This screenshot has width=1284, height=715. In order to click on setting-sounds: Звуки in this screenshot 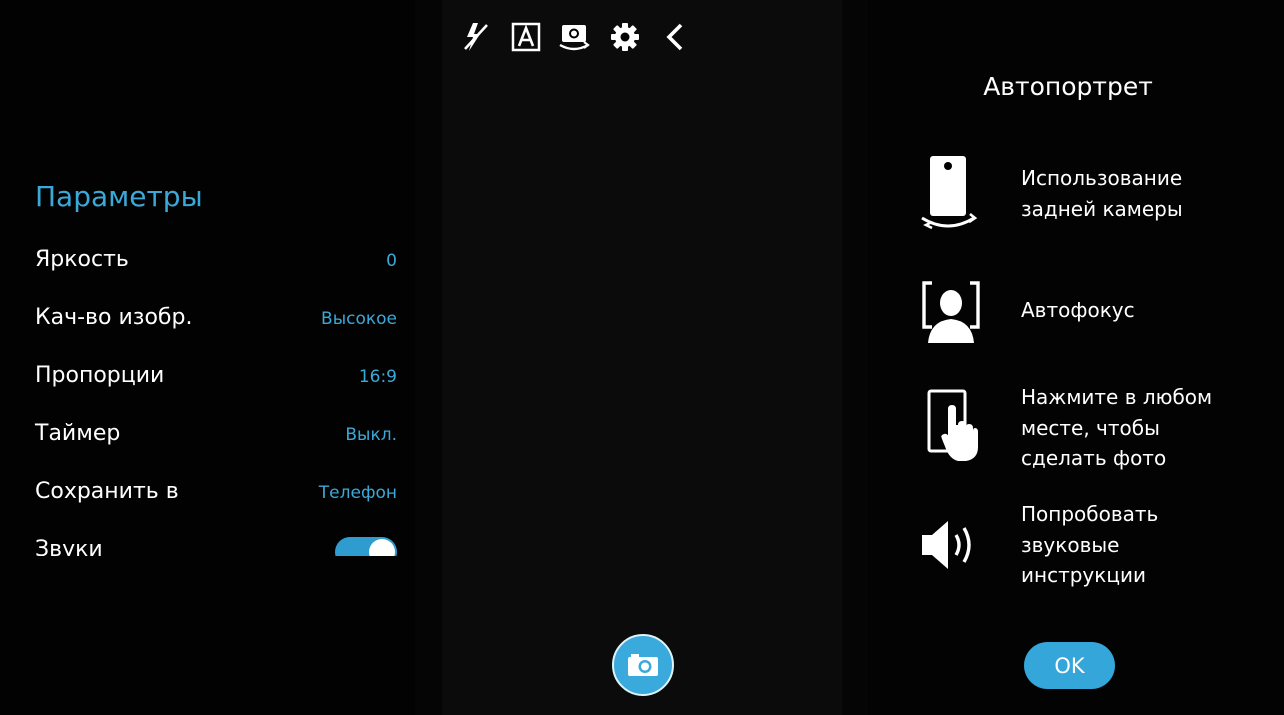, I will do `click(207, 539)`.